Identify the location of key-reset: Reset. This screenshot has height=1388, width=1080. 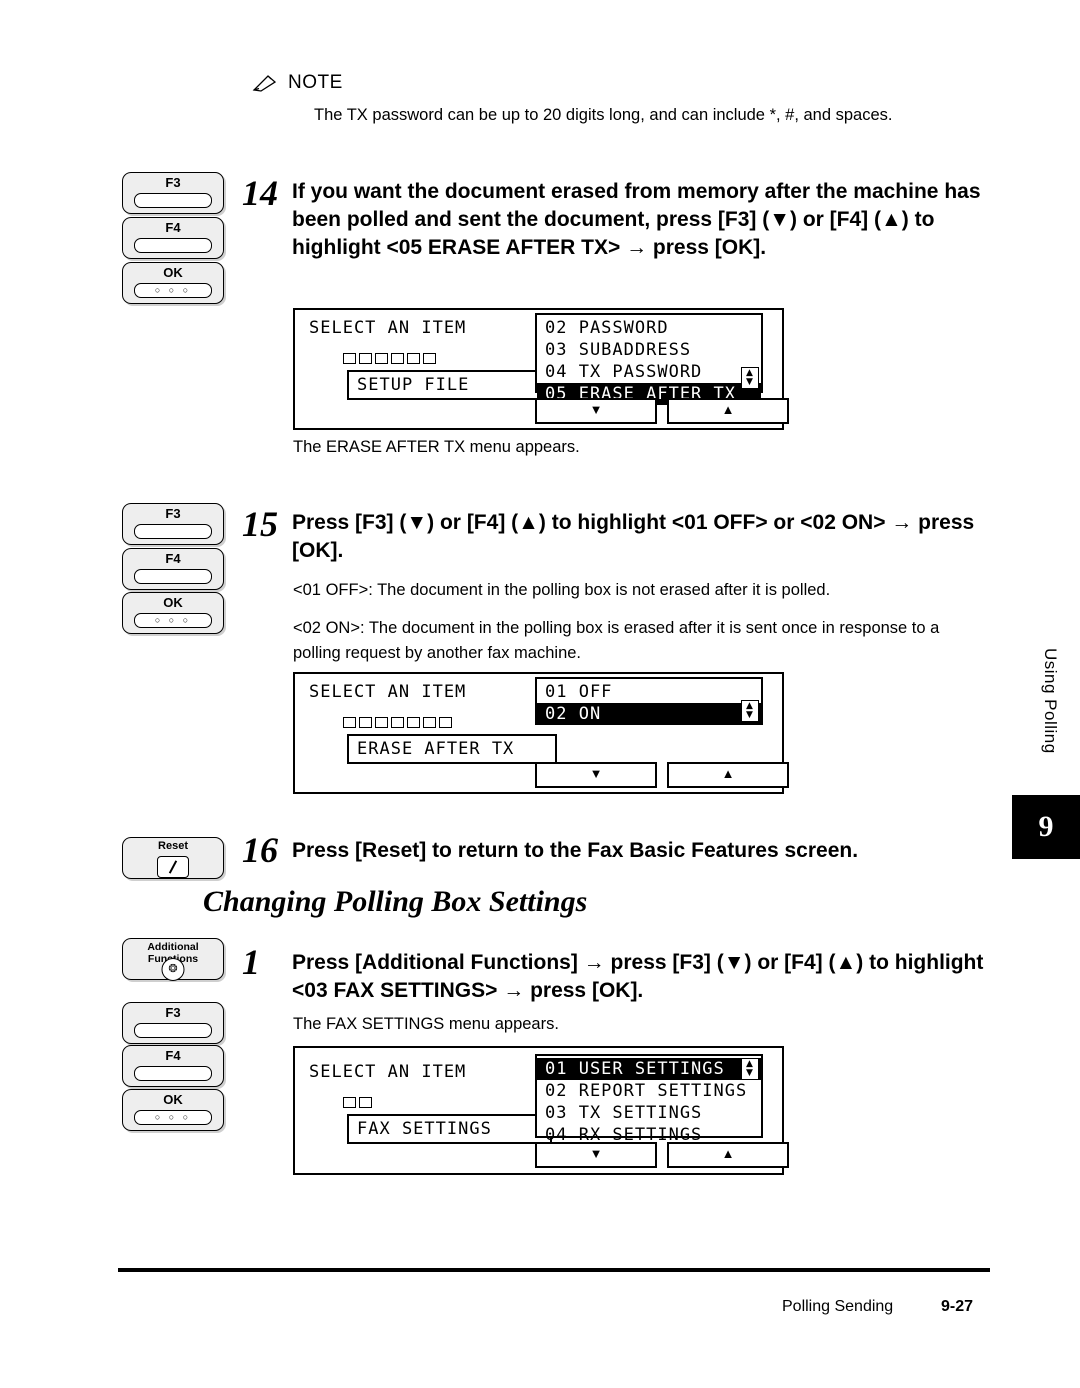
(173, 858).